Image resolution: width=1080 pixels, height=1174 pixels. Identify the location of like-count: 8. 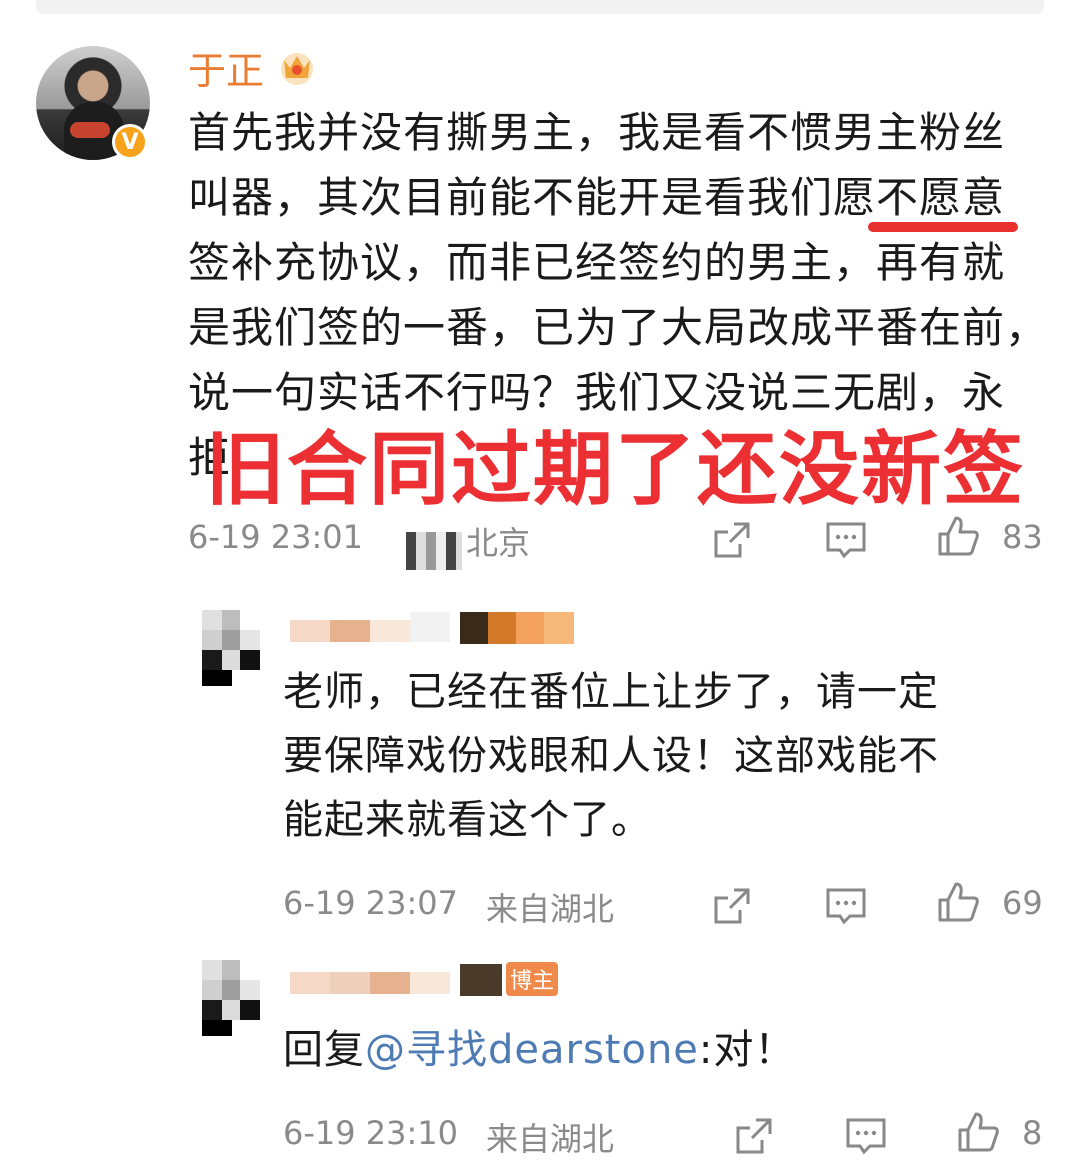
(1032, 1133).